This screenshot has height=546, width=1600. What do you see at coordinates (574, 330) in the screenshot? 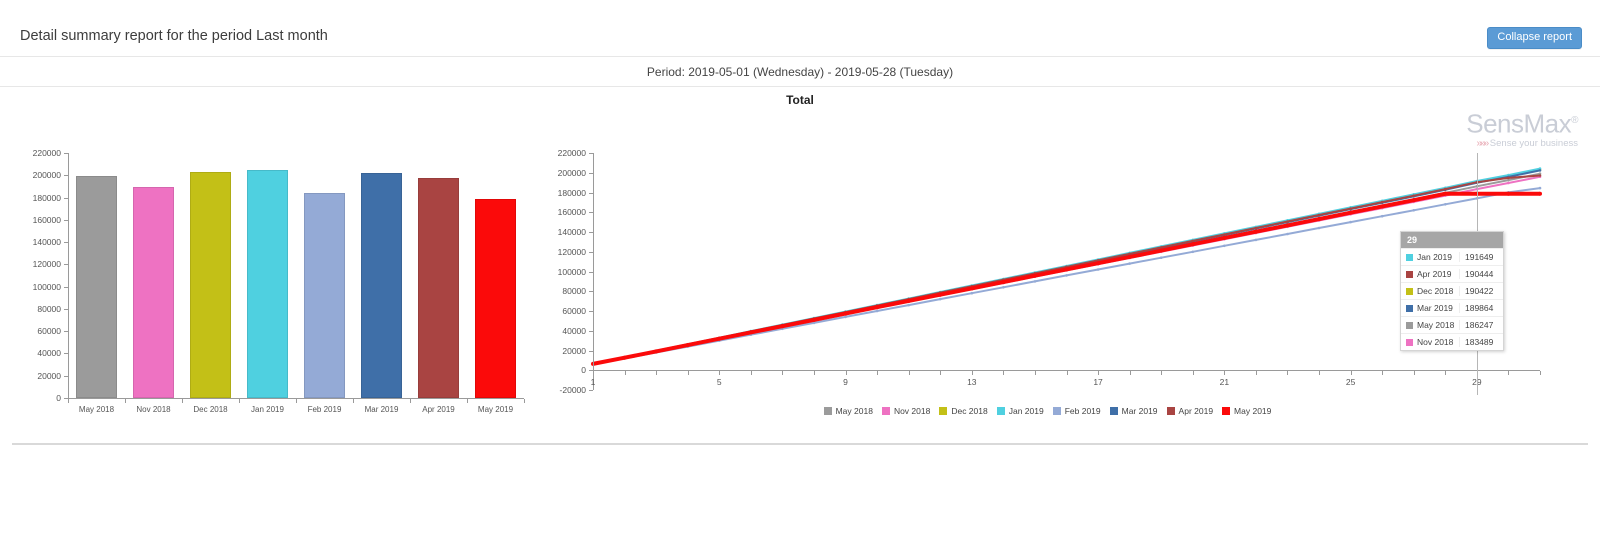
I see `line-chart-y-tick-label: 40000` at bounding box center [574, 330].